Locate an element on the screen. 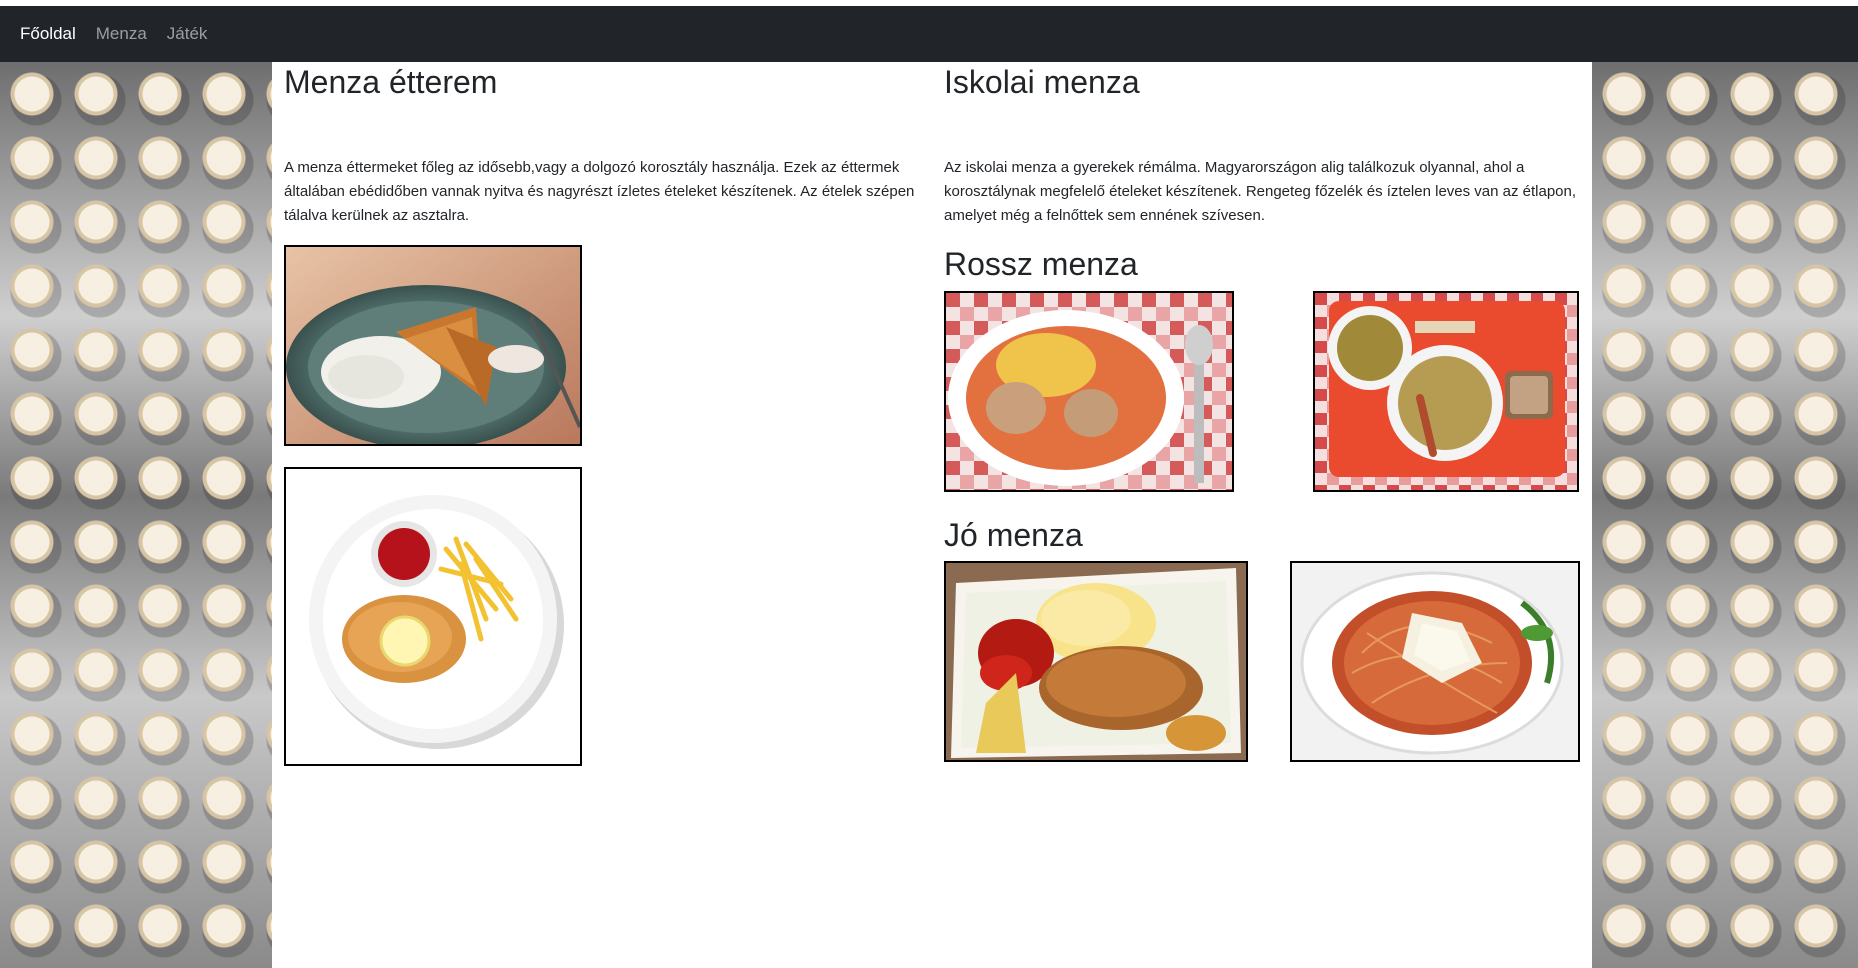 This screenshot has width=1858, height=968. food-pattern-background-right is located at coordinates (1725, 515).